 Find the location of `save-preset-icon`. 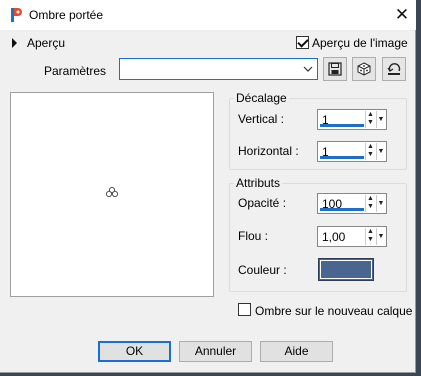

save-preset-icon is located at coordinates (335, 69).